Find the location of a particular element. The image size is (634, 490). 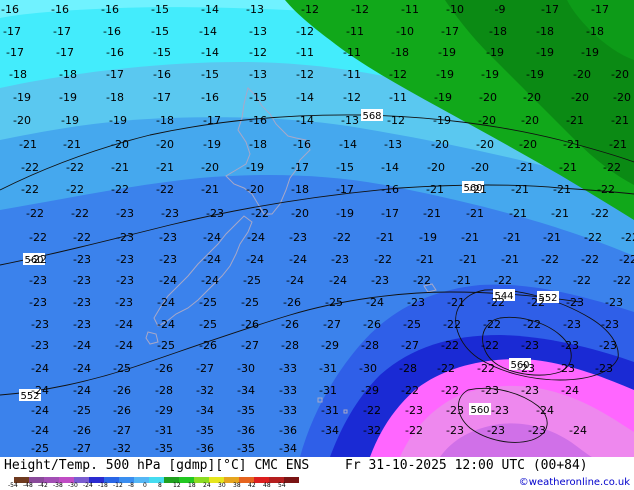

colorbar-tick-label: -24 is located at coordinates (88, 485).